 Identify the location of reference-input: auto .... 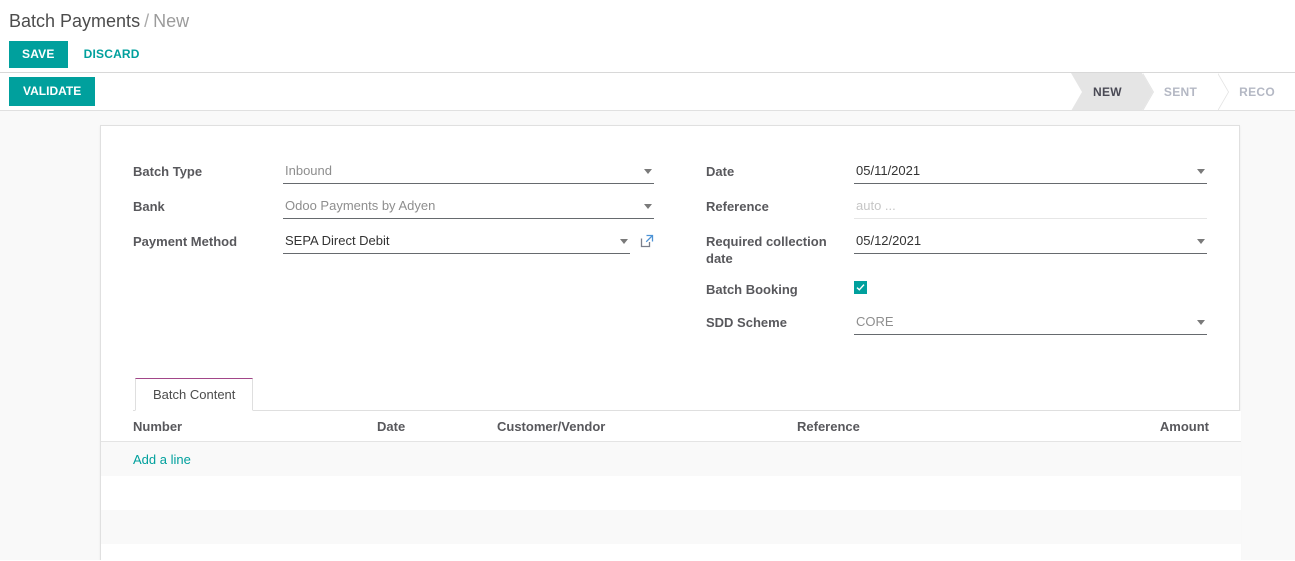
(1030, 206).